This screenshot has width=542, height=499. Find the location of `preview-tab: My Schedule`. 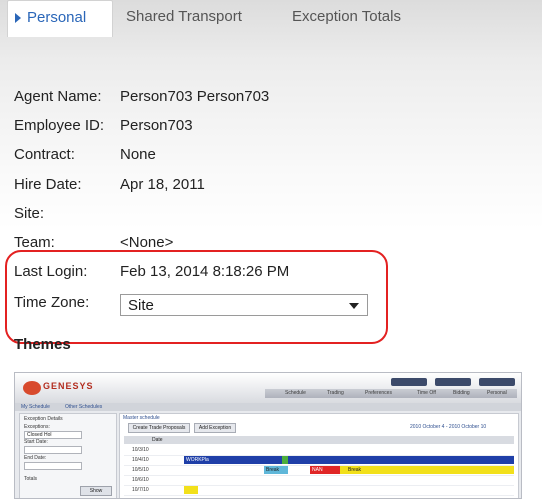

preview-tab: My Schedule is located at coordinates (35, 407).